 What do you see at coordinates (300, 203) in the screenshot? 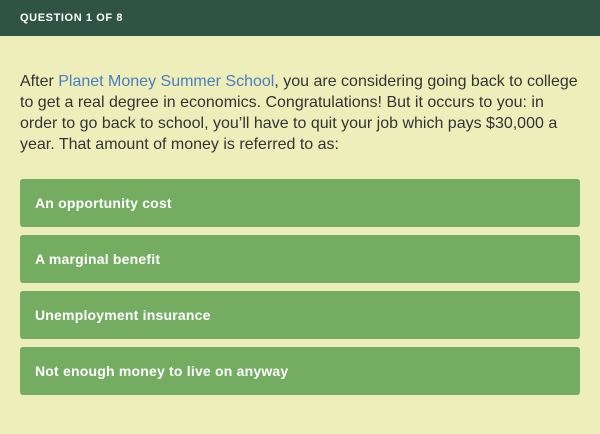
I see `answer-option-opportunity-cost: An opportunity cost` at bounding box center [300, 203].